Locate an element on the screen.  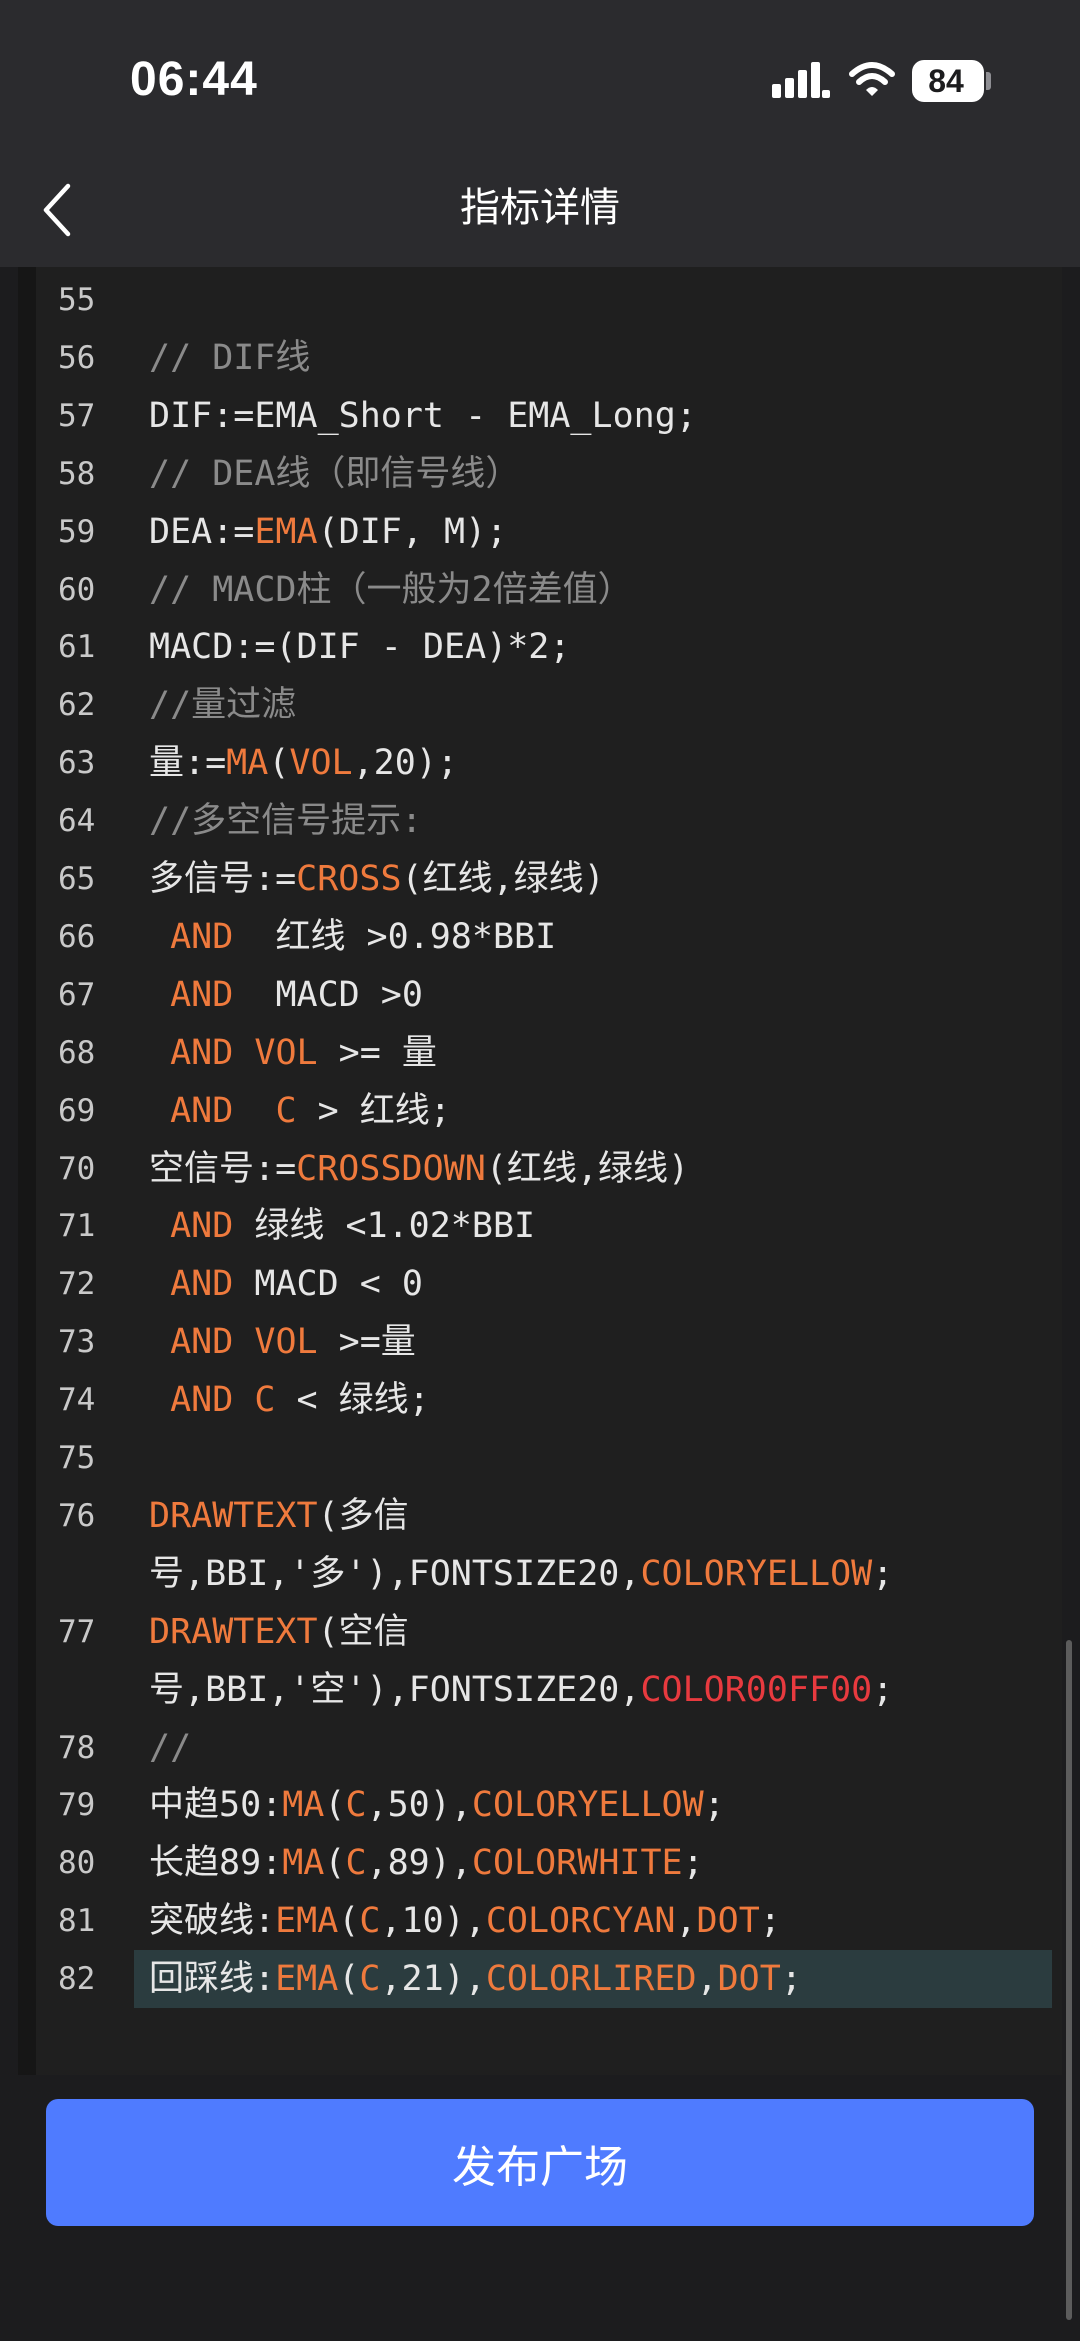
code-line: 62 //量过滤 is located at coordinates (540, 709).